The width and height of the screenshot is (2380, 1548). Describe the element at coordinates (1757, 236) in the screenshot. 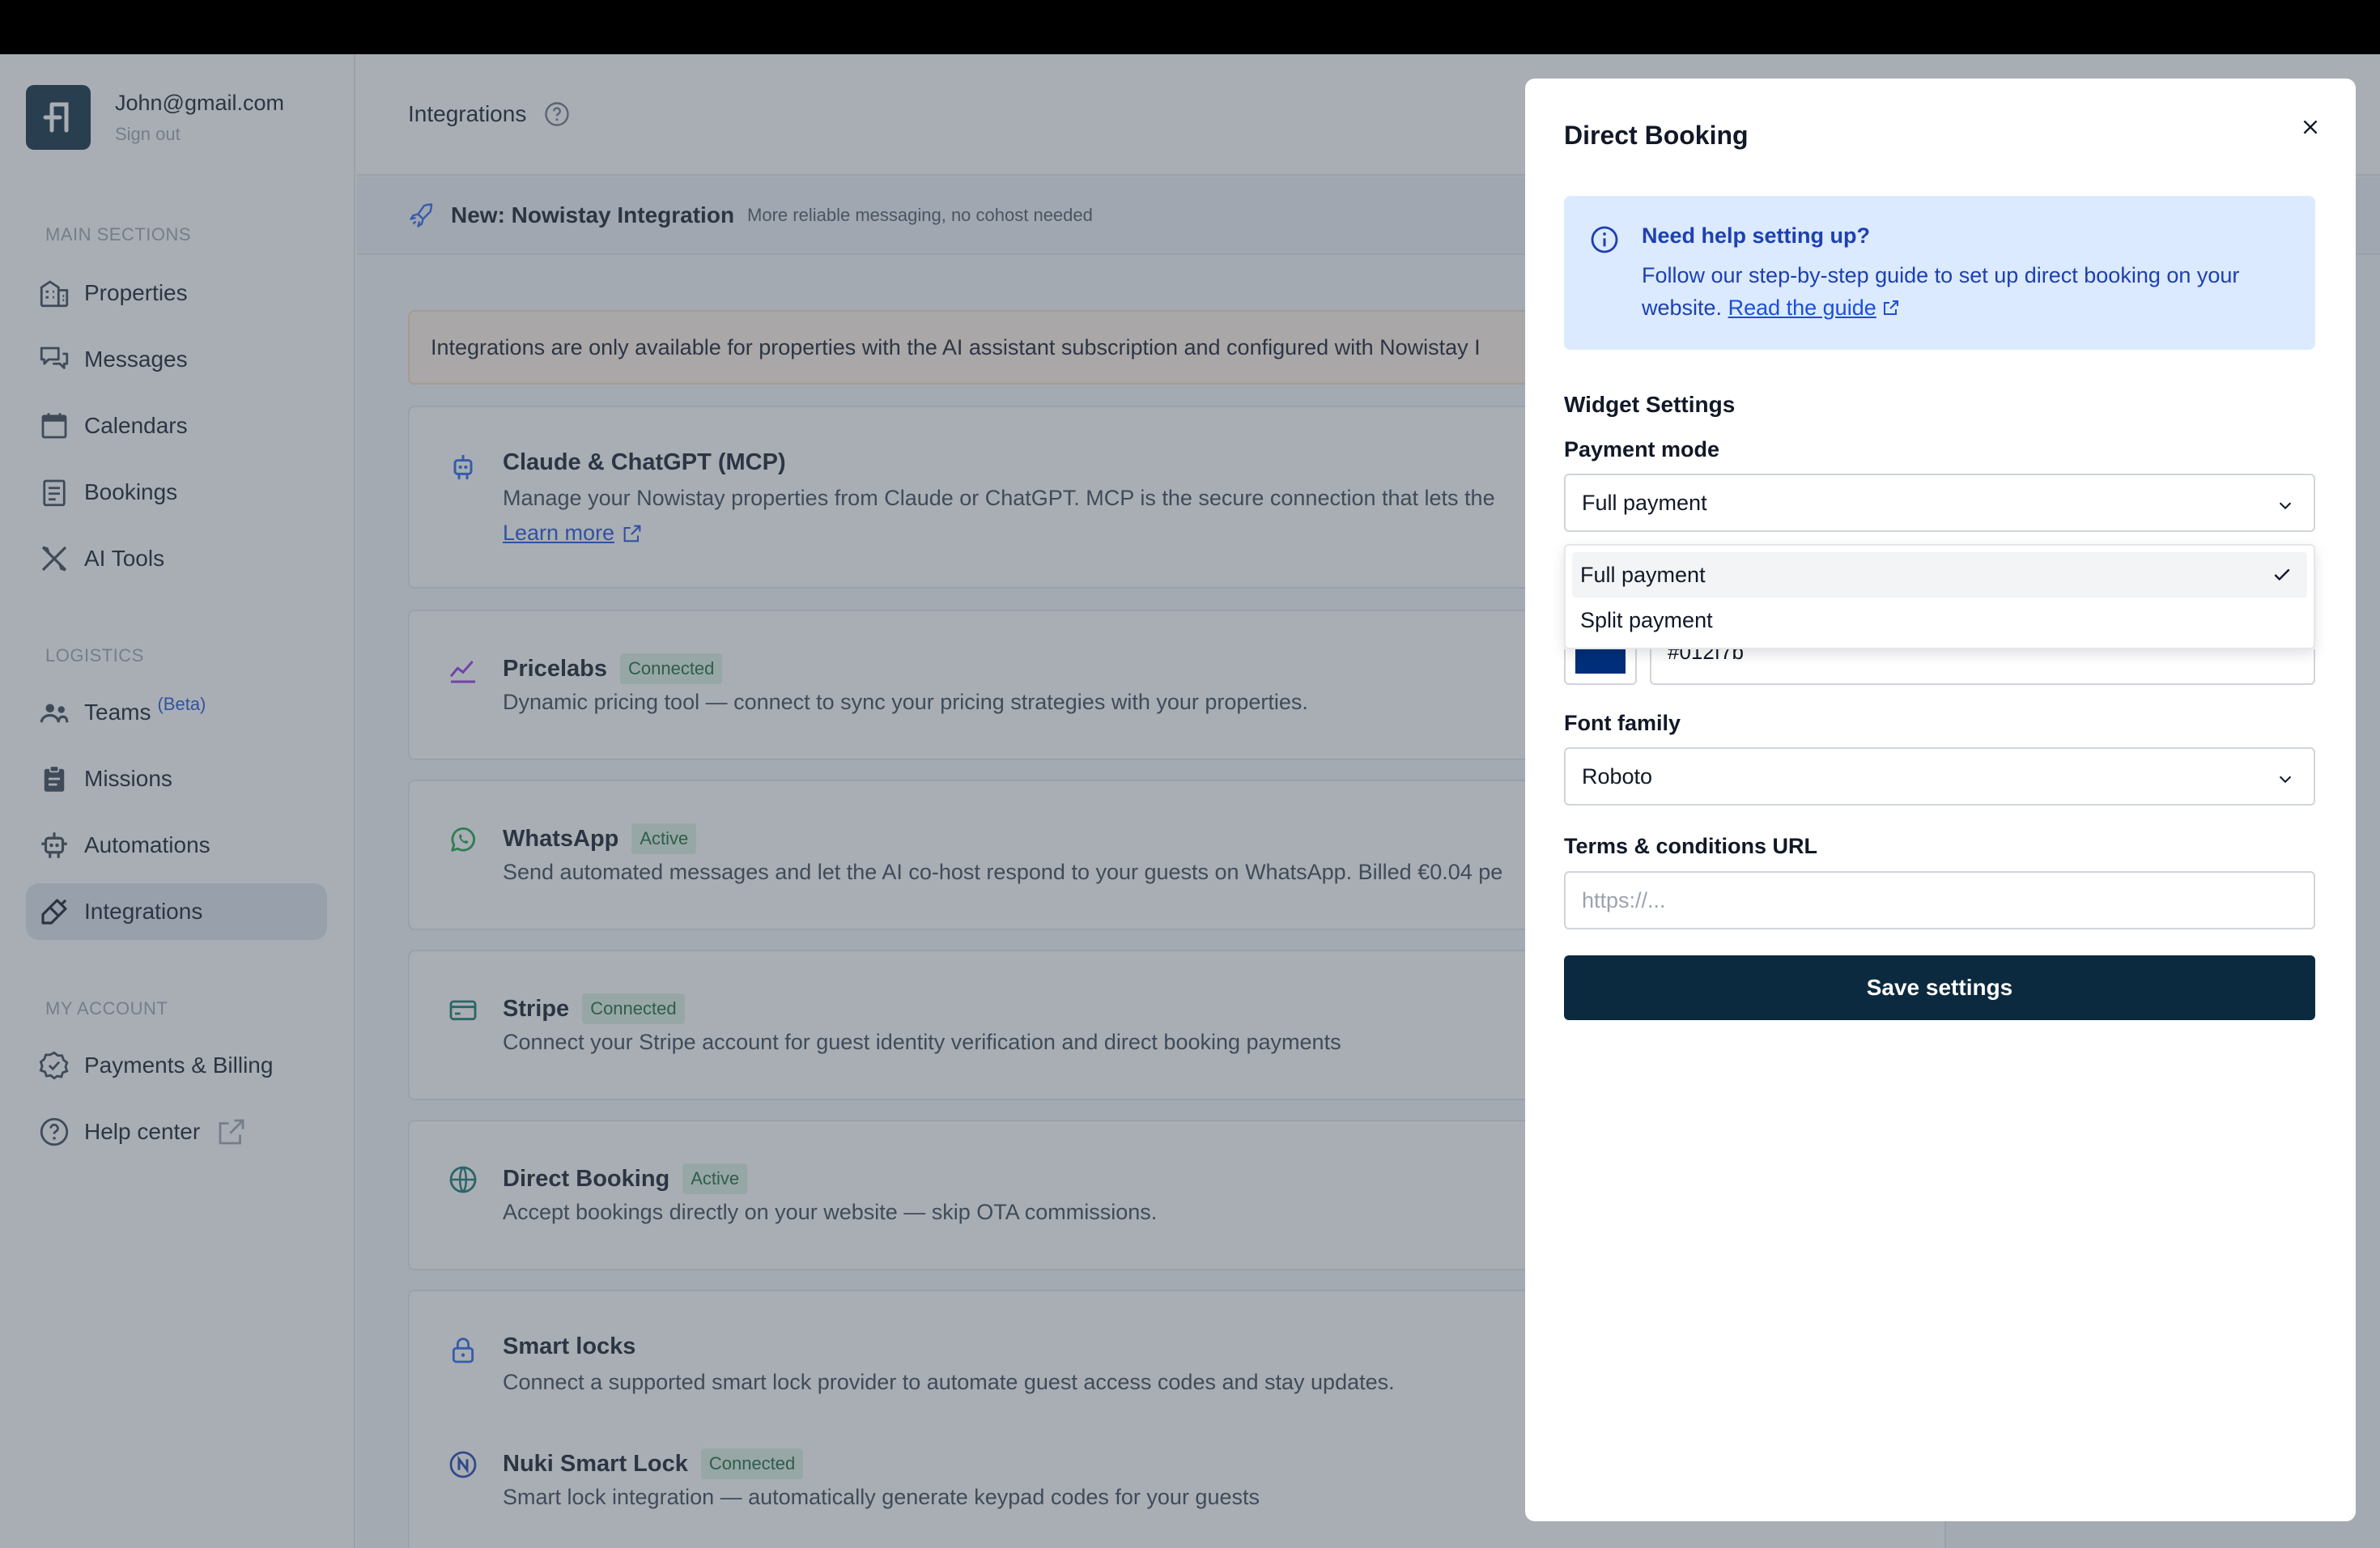

I see `help-title: Need help setting up?` at that location.